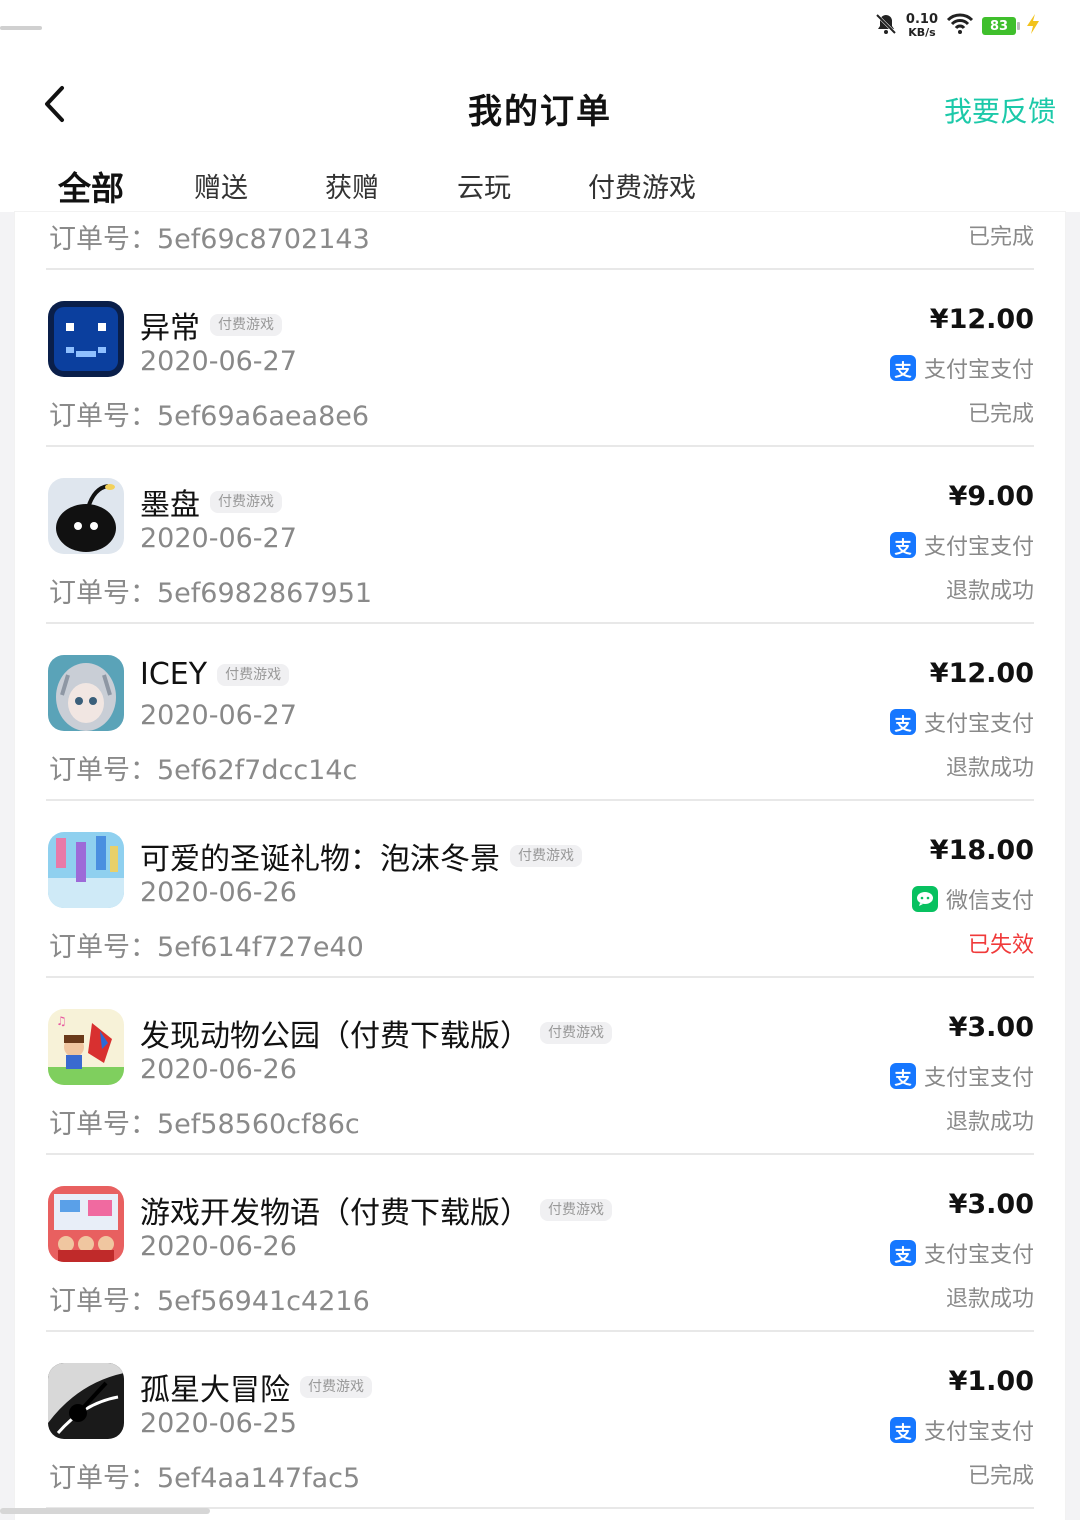 This screenshot has height=1520, width=1080. What do you see at coordinates (86, 870) in the screenshot?
I see `game-icon-christmas-gift` at bounding box center [86, 870].